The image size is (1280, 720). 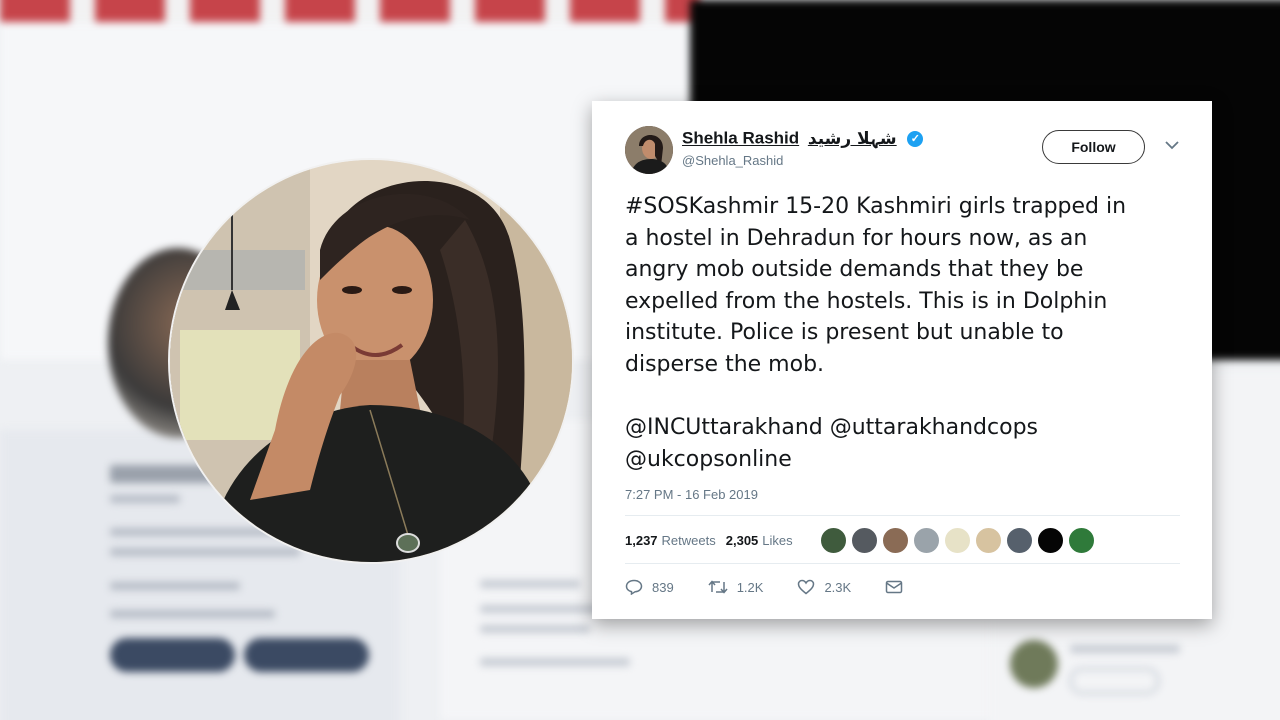 What do you see at coordinates (689, 540) in the screenshot?
I see `retweets-label: Retweets` at bounding box center [689, 540].